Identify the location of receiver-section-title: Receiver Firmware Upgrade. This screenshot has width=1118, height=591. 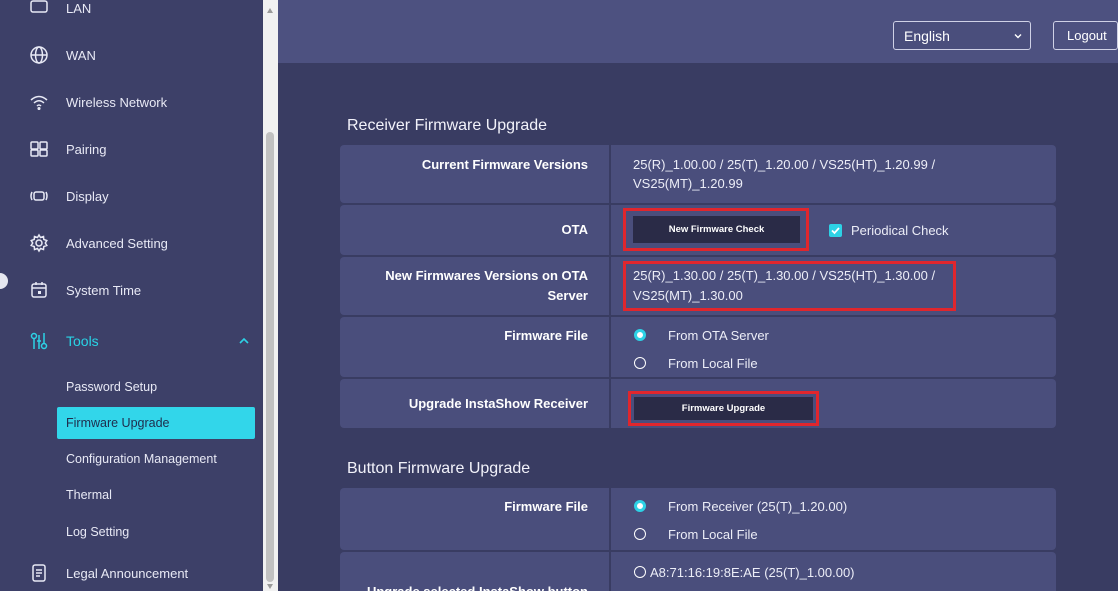
(447, 125).